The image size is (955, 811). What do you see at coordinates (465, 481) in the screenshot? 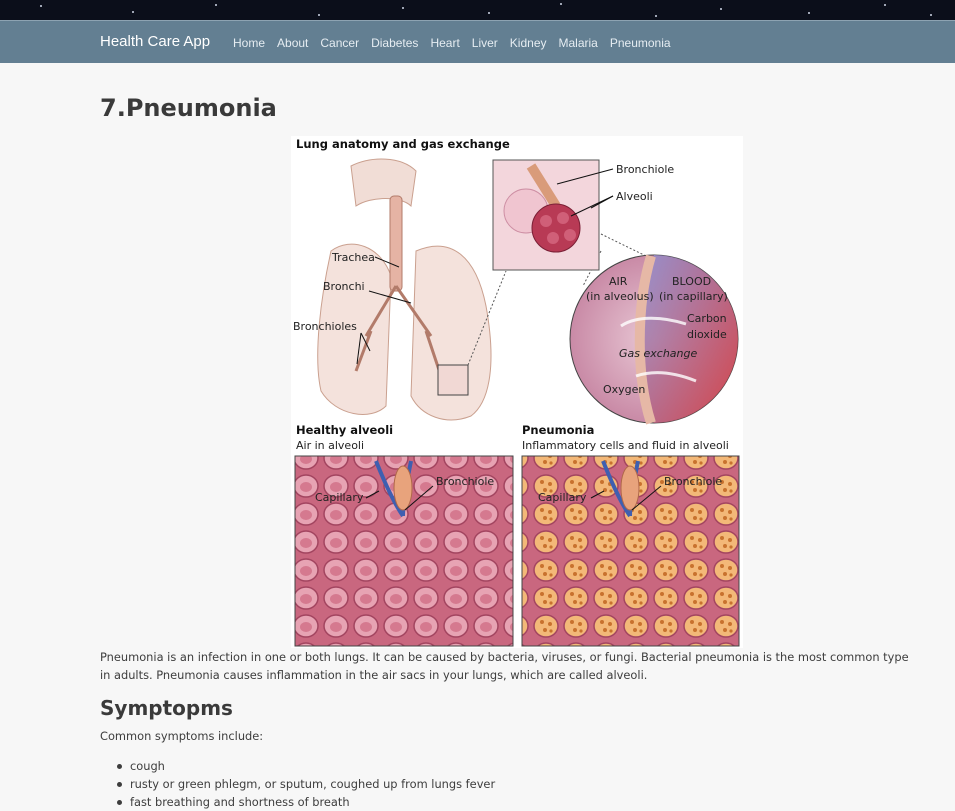
I see `label-bronchiole-healthy: Bronchiole` at bounding box center [465, 481].